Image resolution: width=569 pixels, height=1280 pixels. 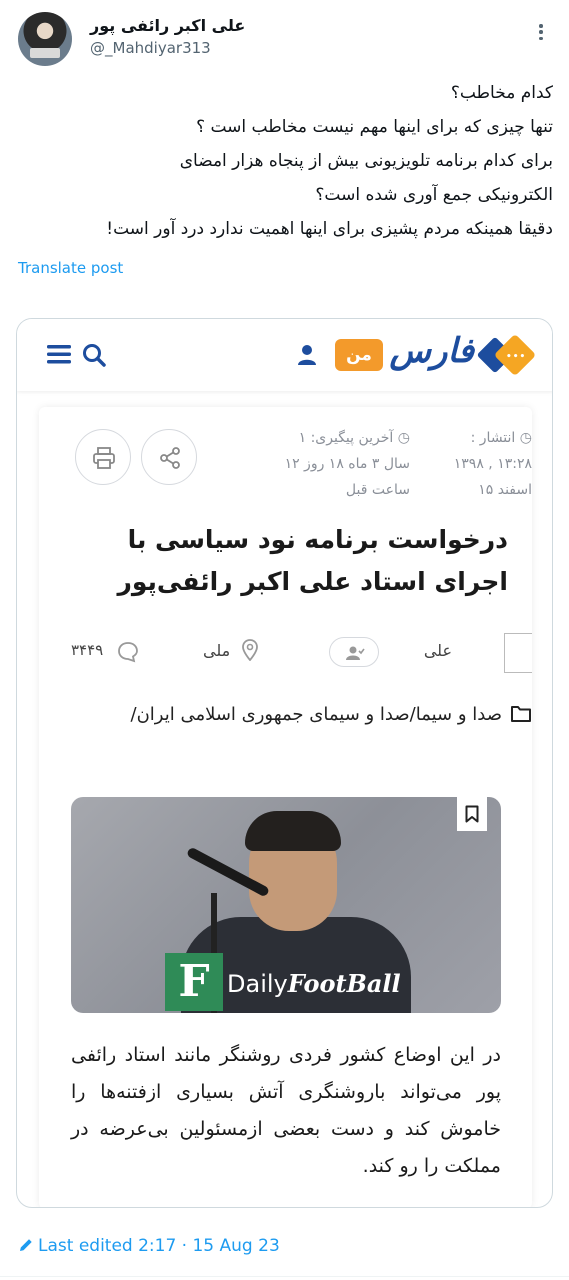 I want to click on avatar, so click(x=45, y=39).